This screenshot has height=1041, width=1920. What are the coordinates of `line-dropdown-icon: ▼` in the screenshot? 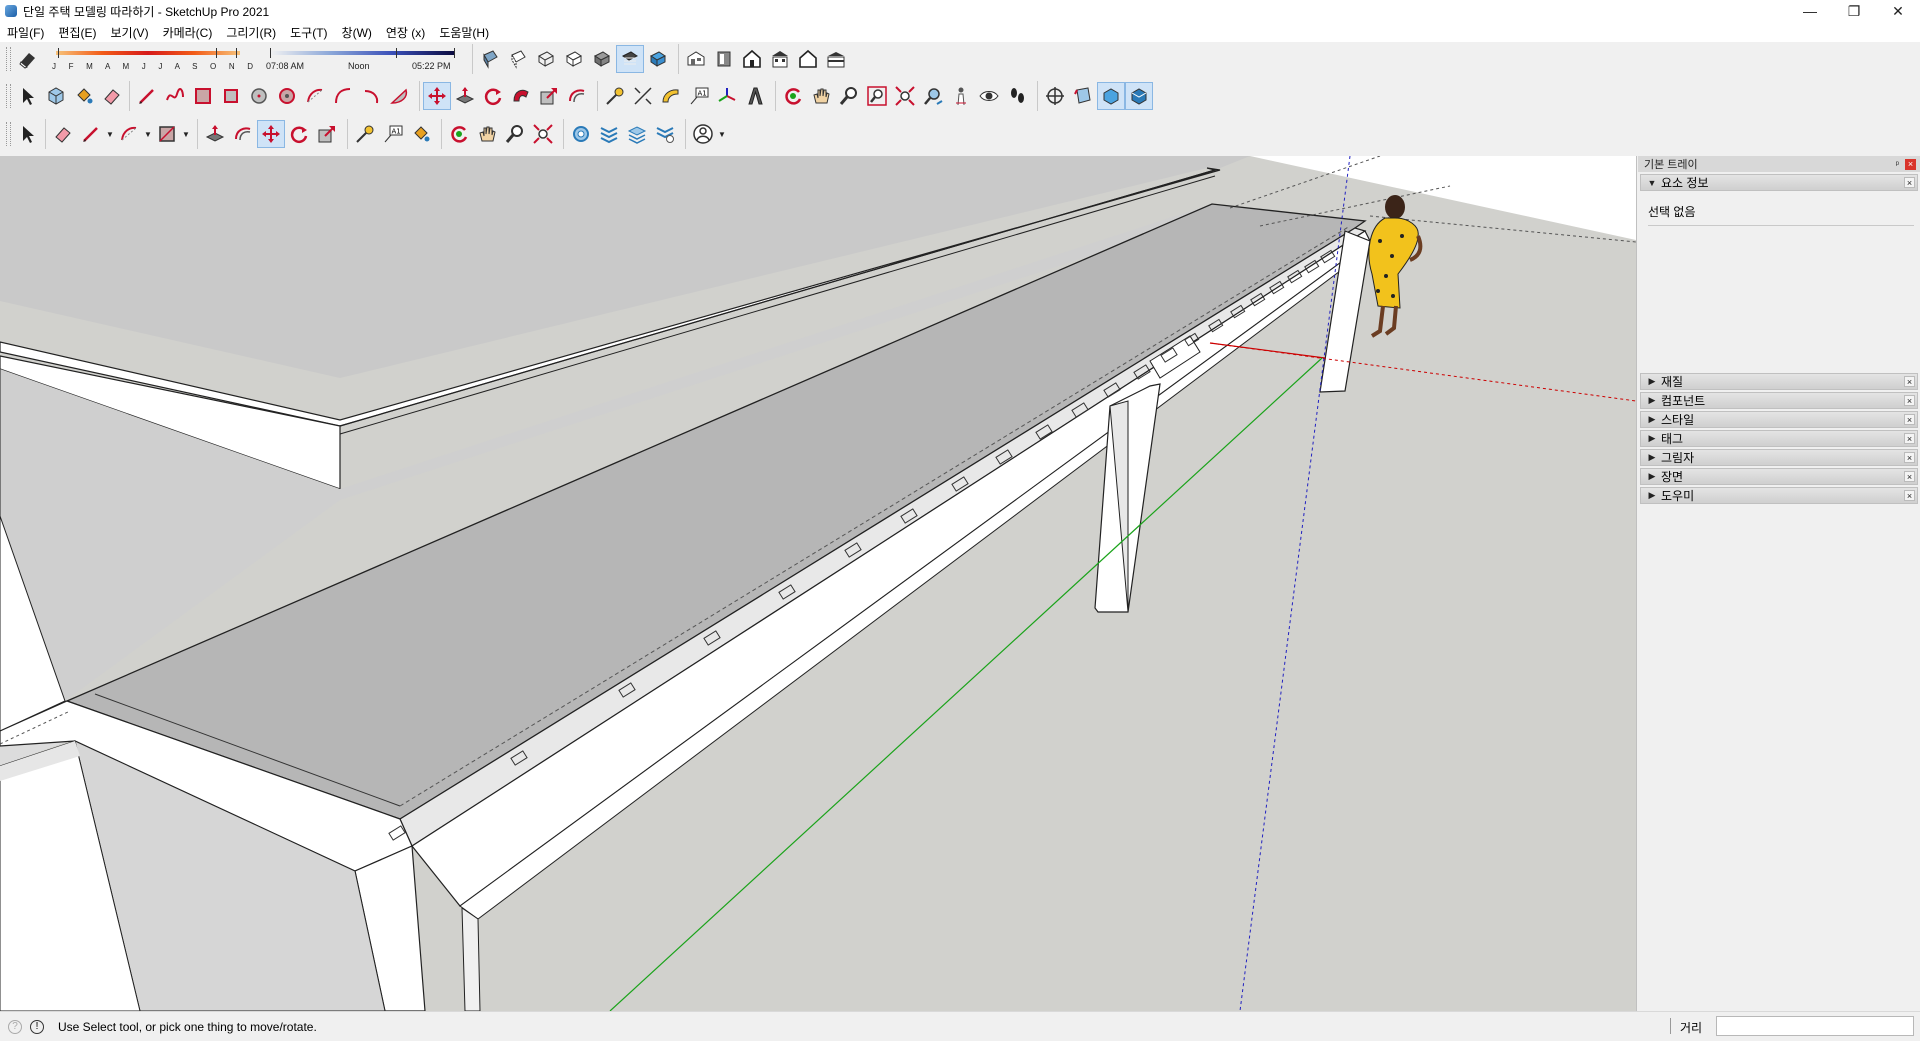 It's located at (110, 134).